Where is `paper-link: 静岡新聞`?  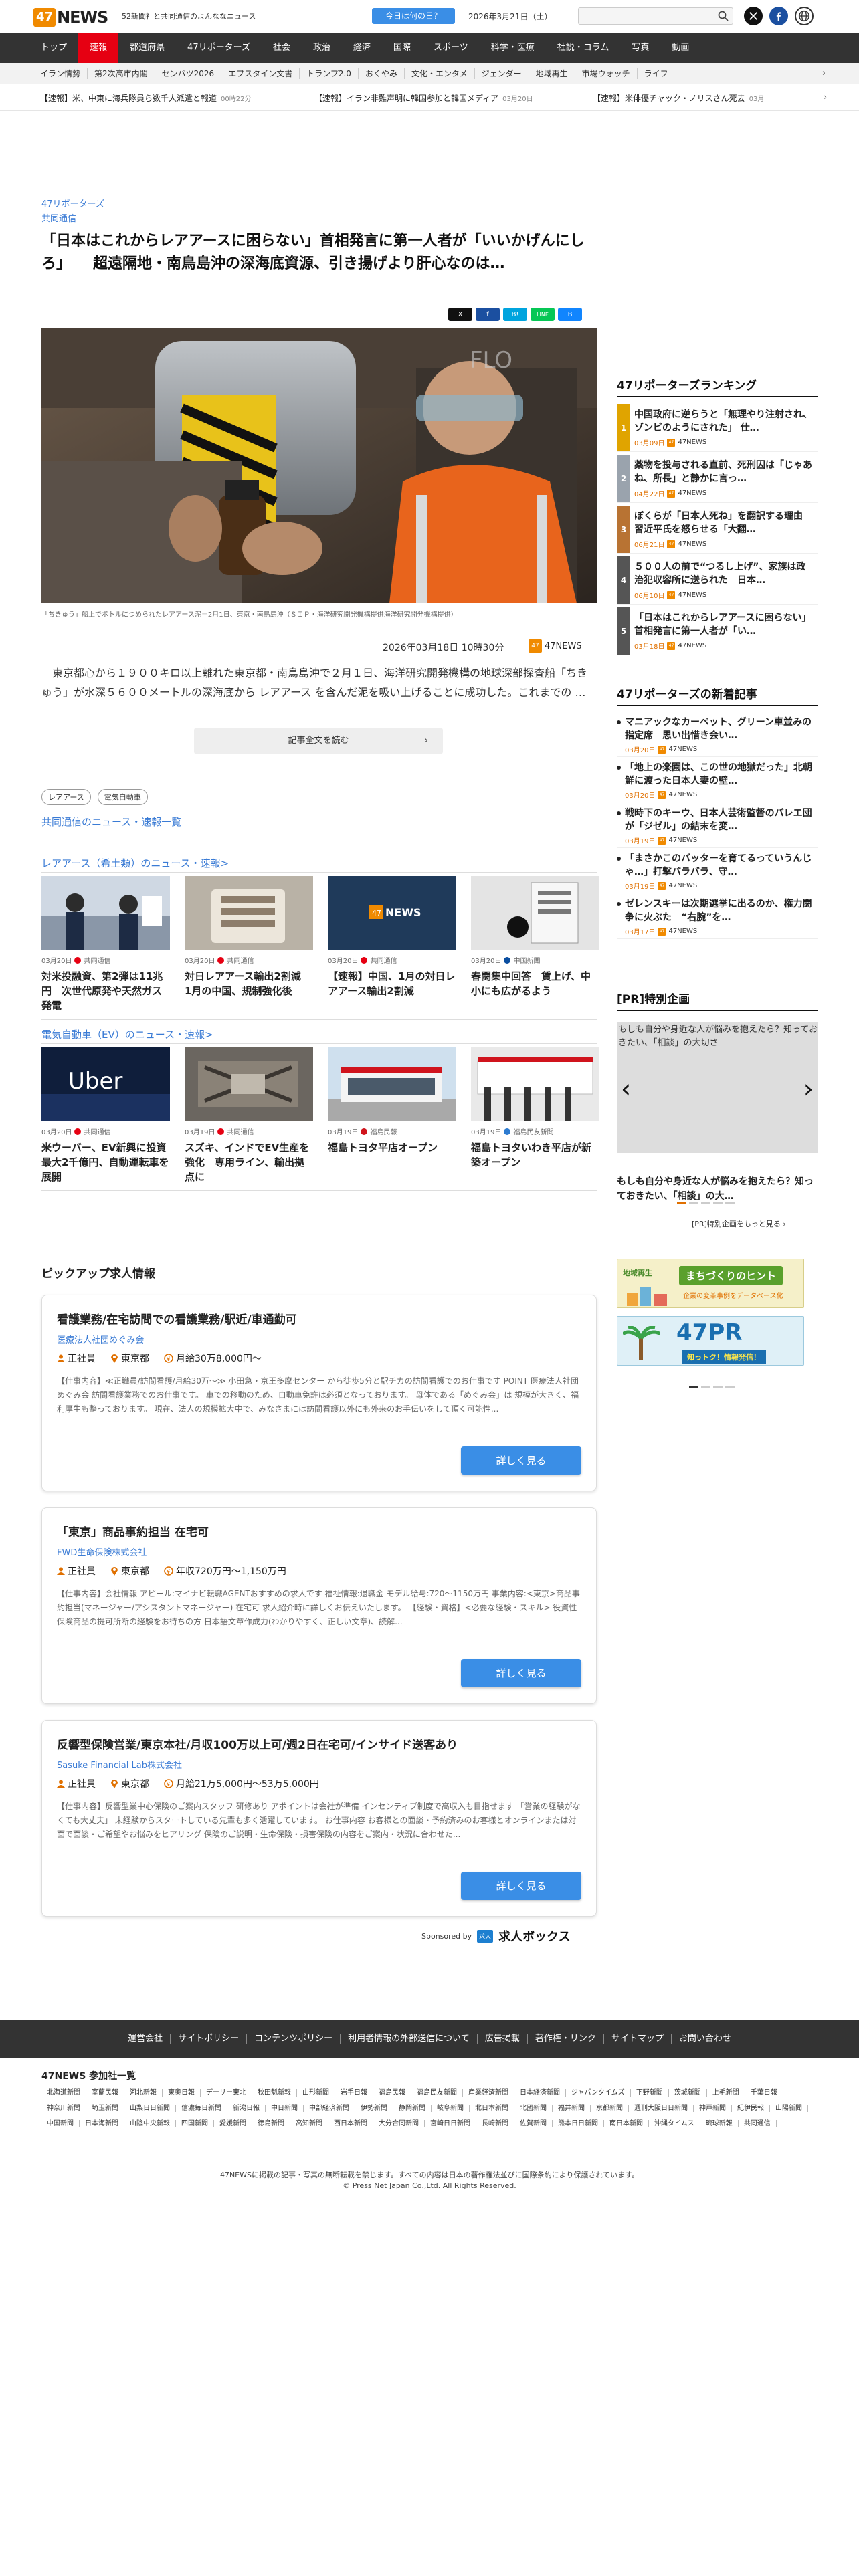 paper-link: 静岡新聞 is located at coordinates (412, 2108).